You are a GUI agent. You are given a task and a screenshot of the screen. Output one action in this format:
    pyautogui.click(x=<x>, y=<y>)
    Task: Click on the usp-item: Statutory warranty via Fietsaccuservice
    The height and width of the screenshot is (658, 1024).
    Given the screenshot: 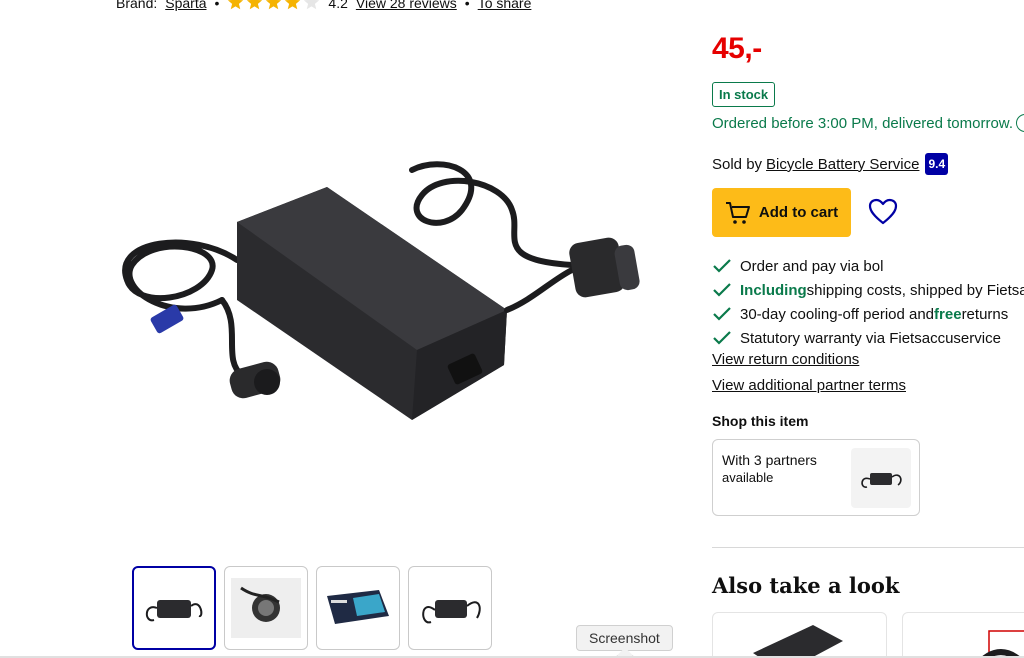 What is the action you would take?
    pyautogui.click(x=868, y=338)
    